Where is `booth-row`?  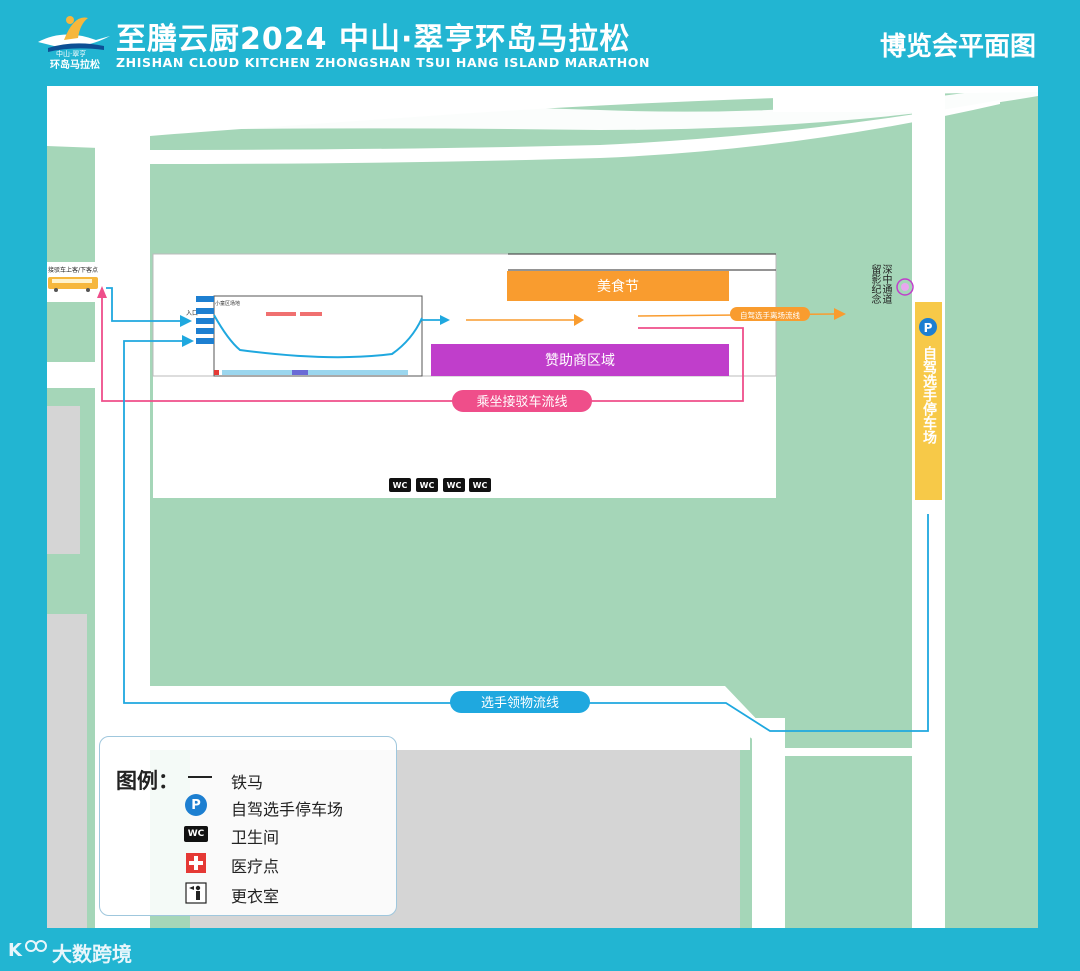 booth-row is located at coordinates (311, 372).